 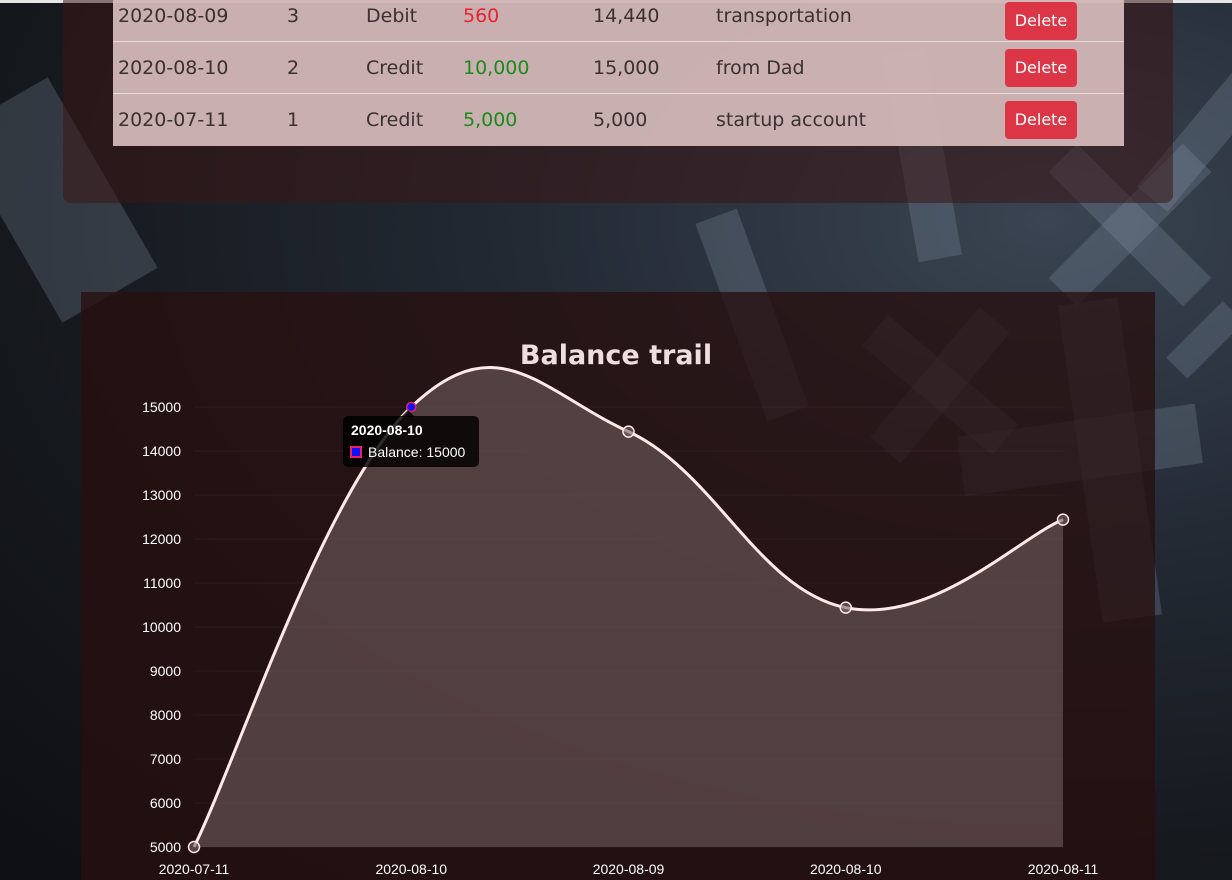 I want to click on tooltip-label: Balance, so click(x=393, y=452).